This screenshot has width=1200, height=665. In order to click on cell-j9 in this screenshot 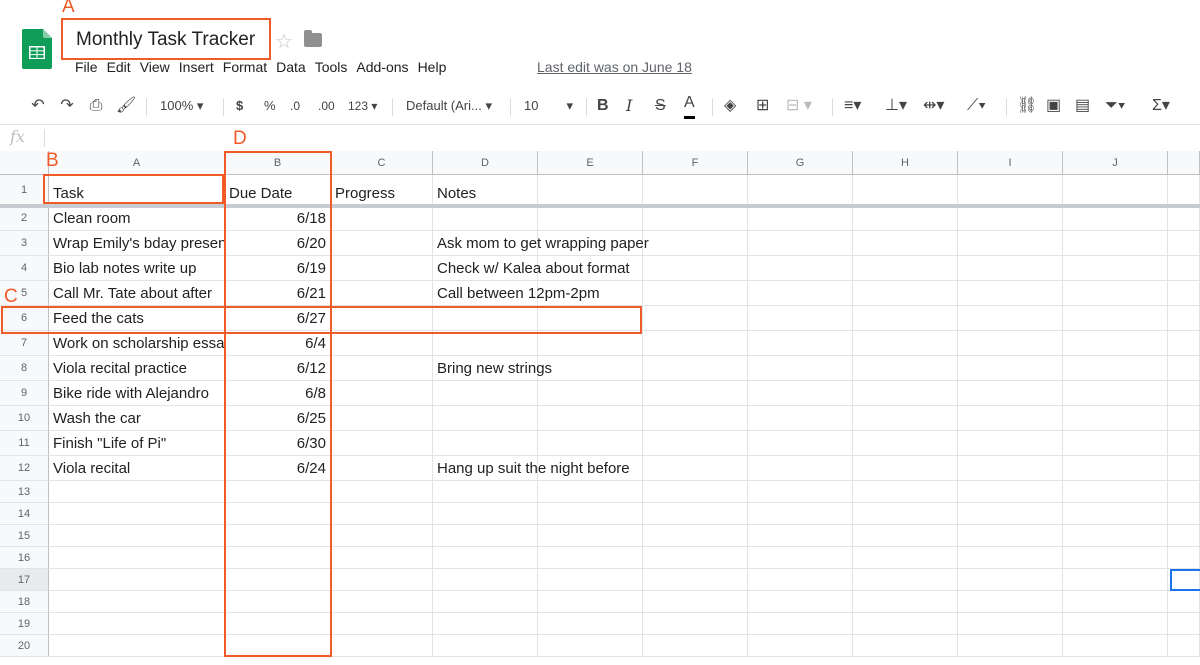, I will do `click(1115, 393)`.